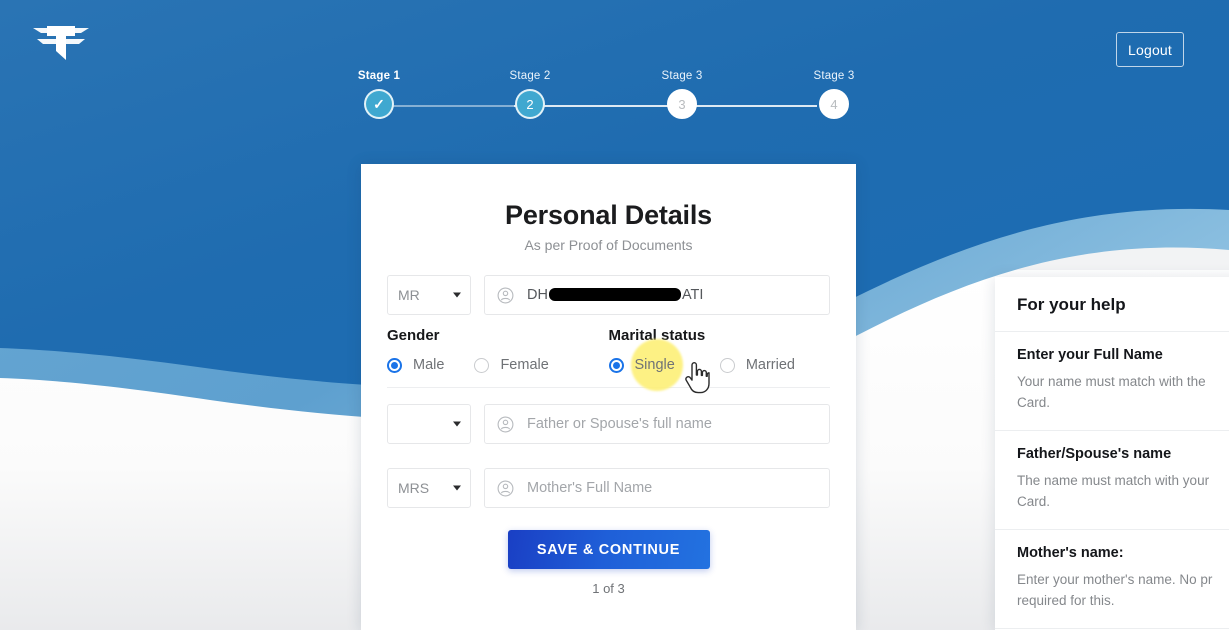 This screenshot has height=630, width=1229. What do you see at coordinates (1090, 355) in the screenshot?
I see `help-item-title: Enter your Full Name` at bounding box center [1090, 355].